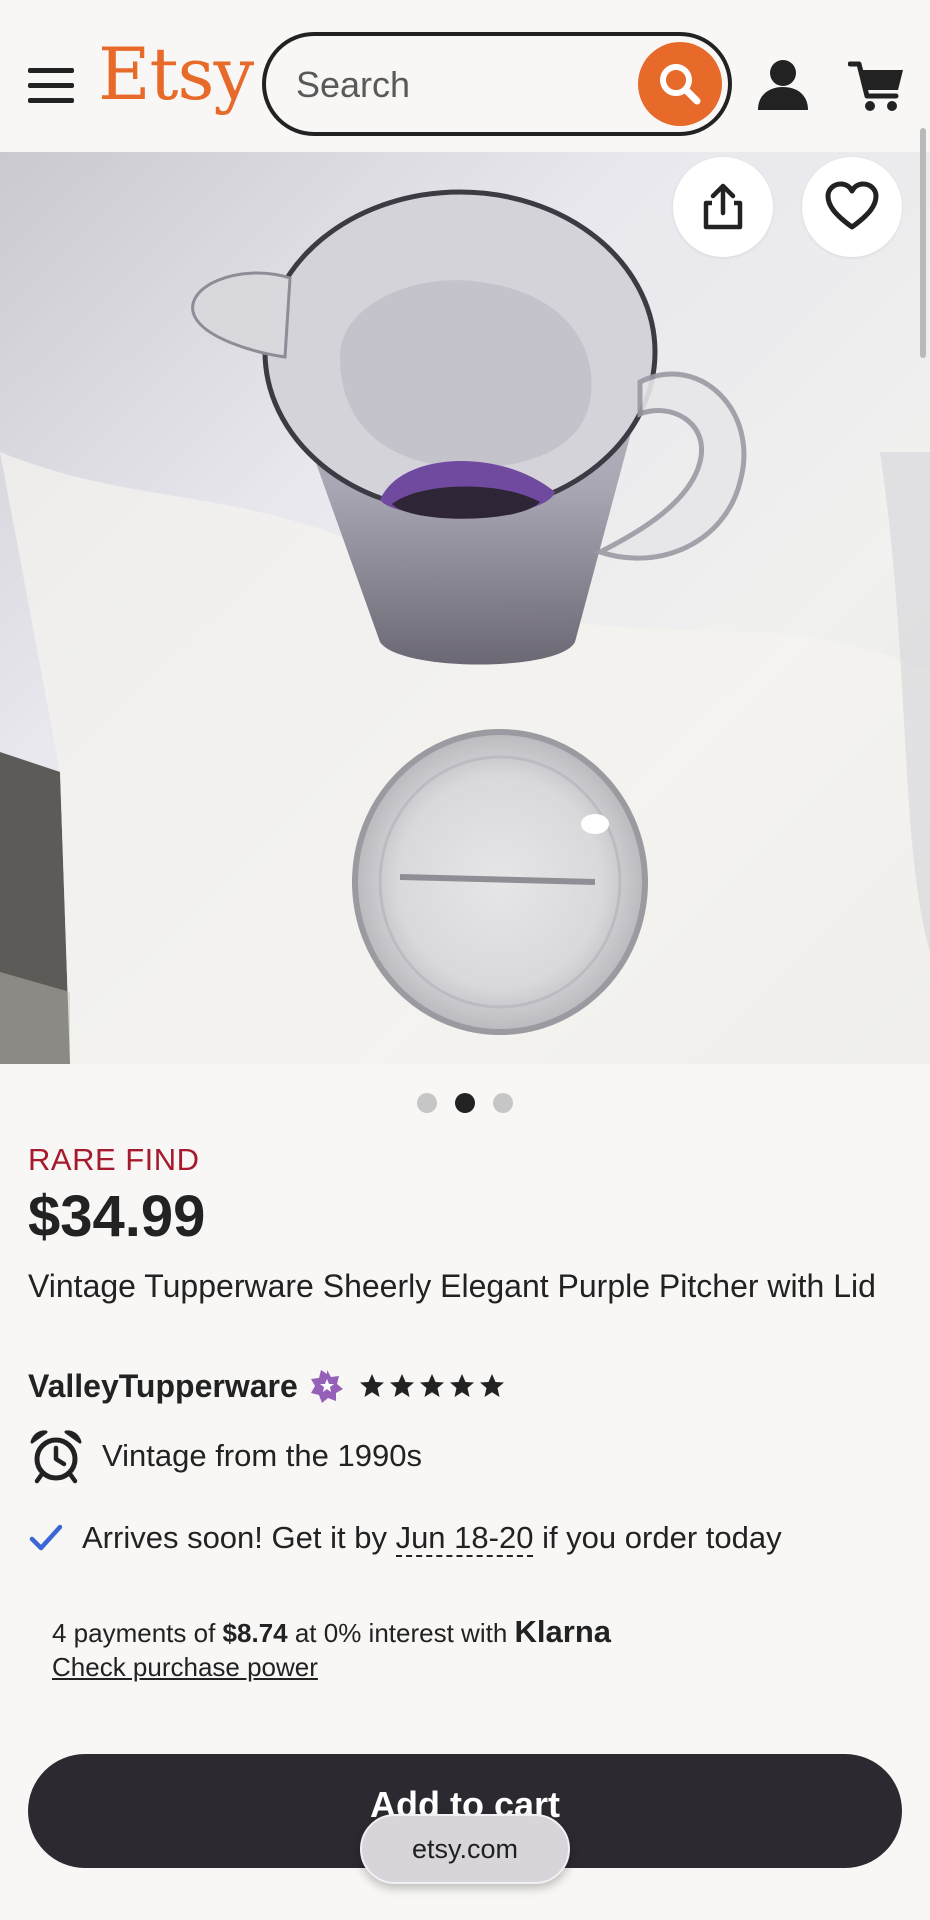 Image resolution: width=930 pixels, height=1920 pixels. What do you see at coordinates (923, 243) in the screenshot?
I see `page-scrollbar` at bounding box center [923, 243].